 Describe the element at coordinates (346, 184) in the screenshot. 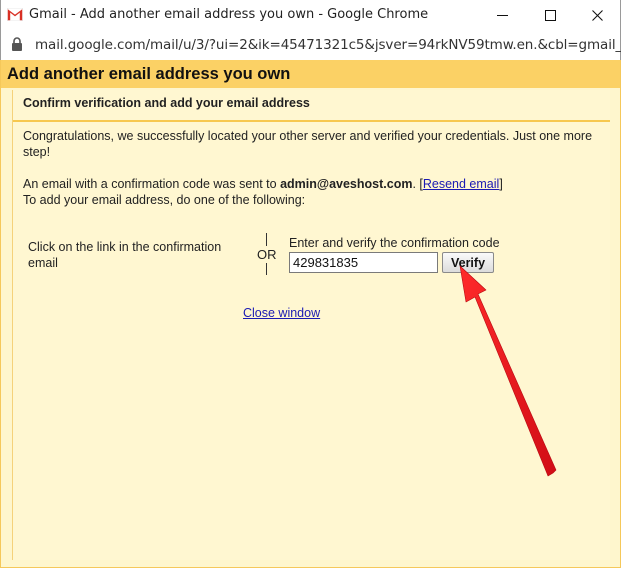

I see `sent-email: admin@aveshost.com` at that location.